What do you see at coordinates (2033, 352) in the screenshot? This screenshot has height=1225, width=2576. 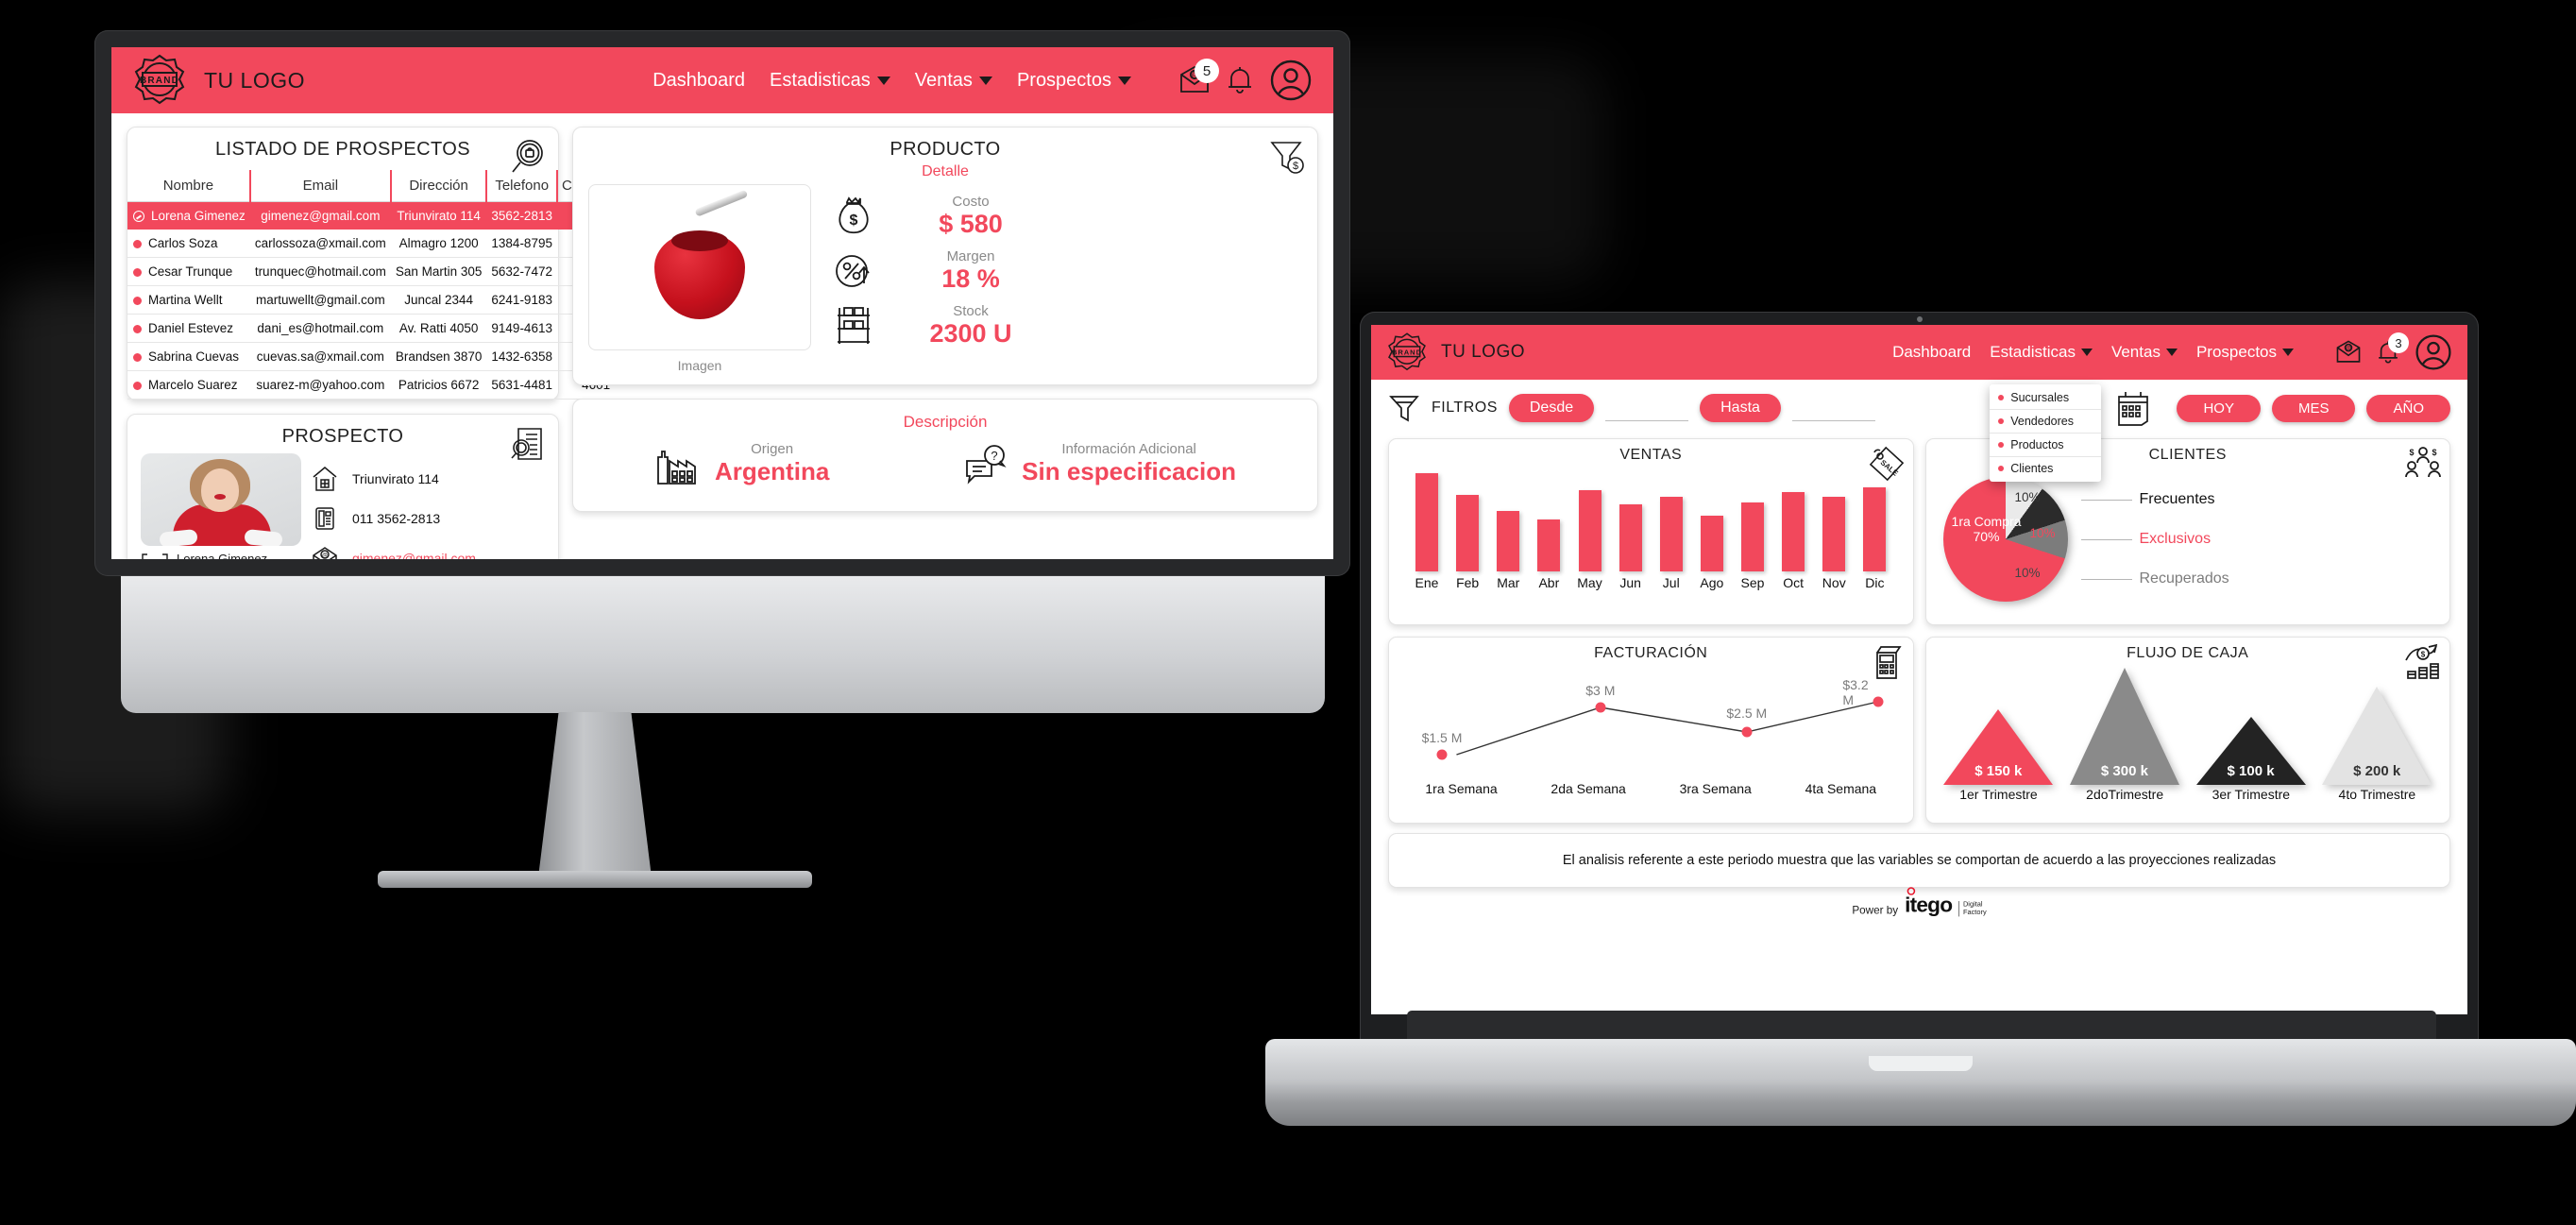 I see `nav-label: Estadisticas` at bounding box center [2033, 352].